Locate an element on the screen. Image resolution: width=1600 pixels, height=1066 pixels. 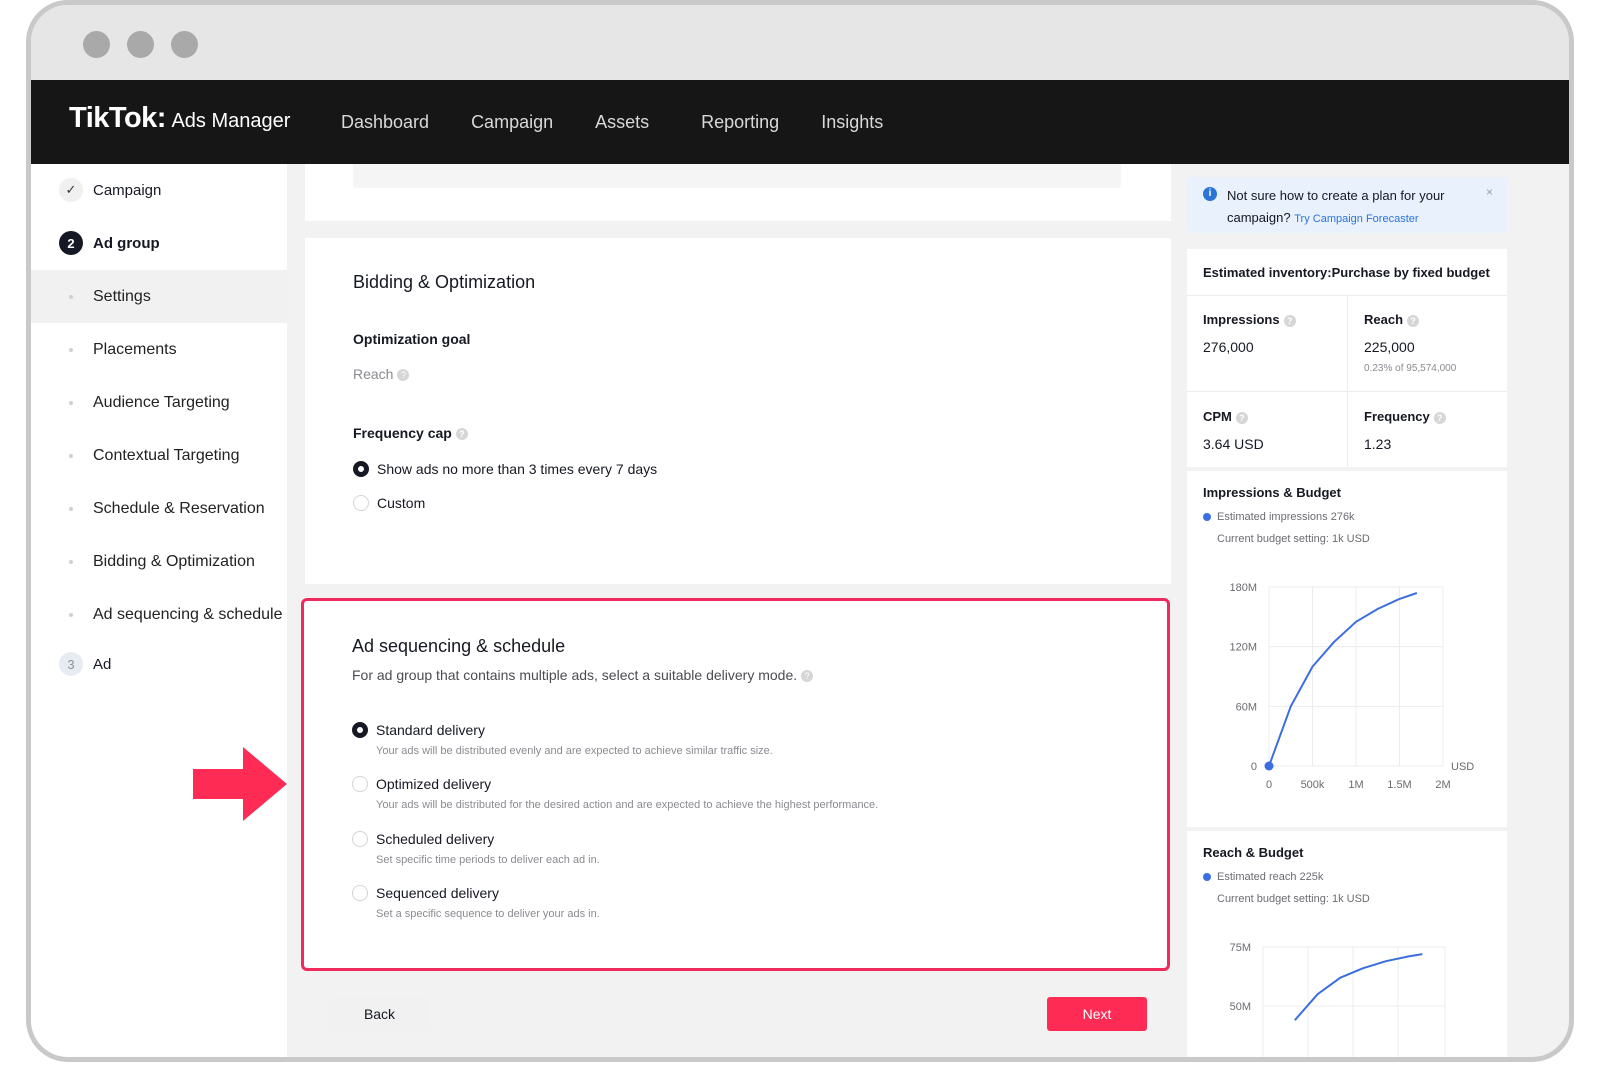
impressions-budget-chart: 0 500k 1M 1.5M 2M 0 60M 120M 180M USD is located at coordinates (1351, 686).